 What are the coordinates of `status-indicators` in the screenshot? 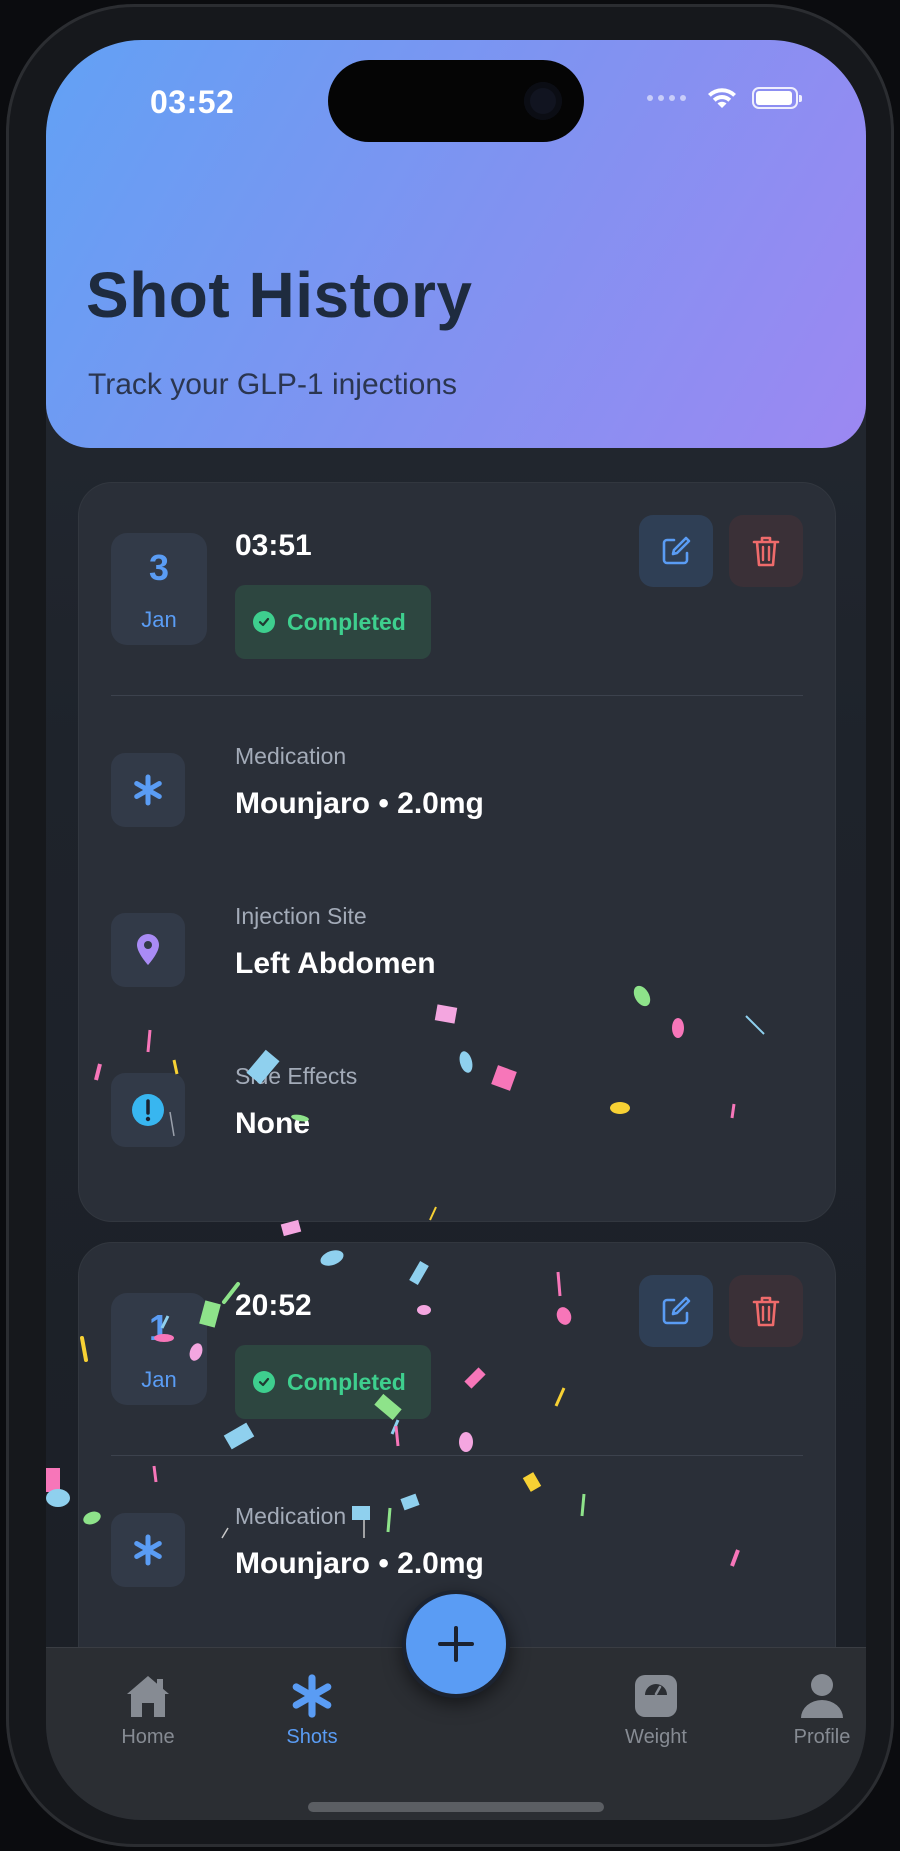 It's located at (724, 98).